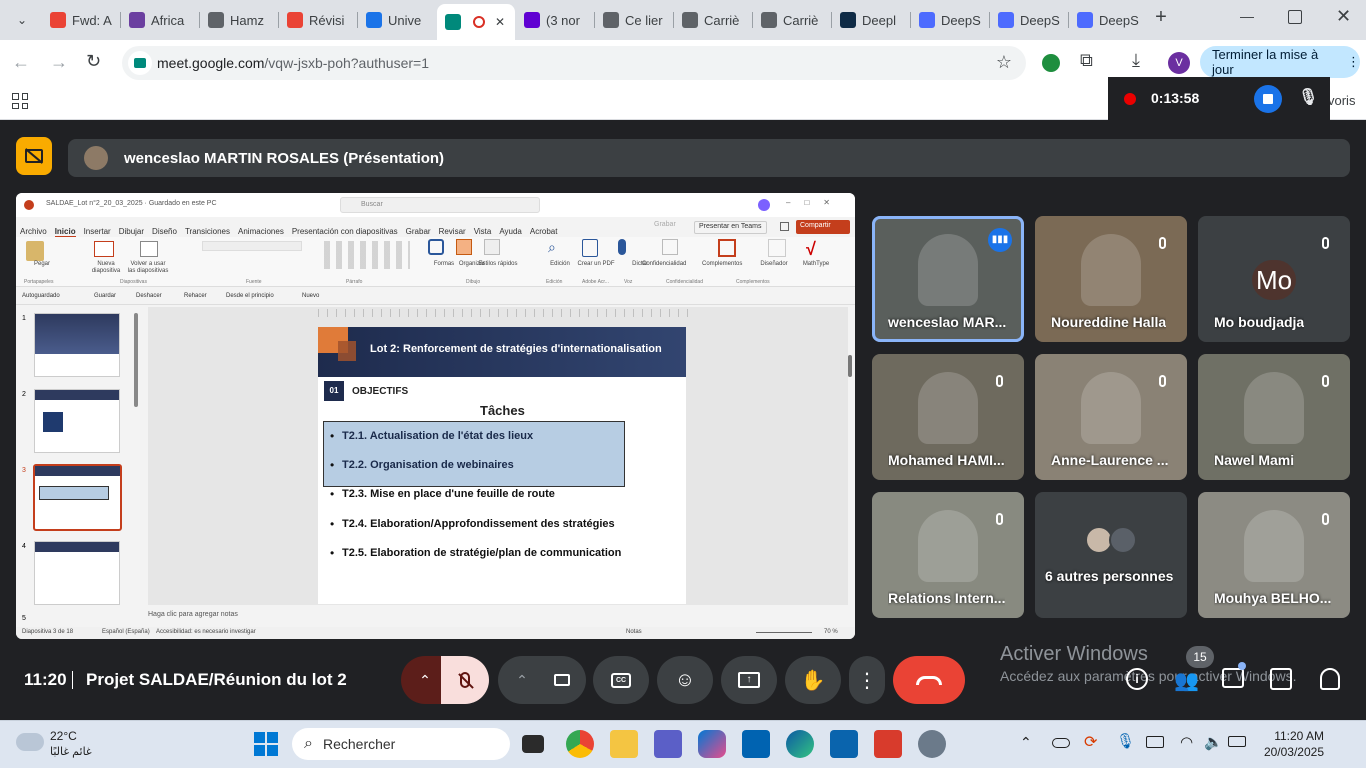 Image resolution: width=1366 pixels, height=768 pixels. Describe the element at coordinates (1213, 742) in the screenshot. I see `volume-icon: 🔈` at that location.